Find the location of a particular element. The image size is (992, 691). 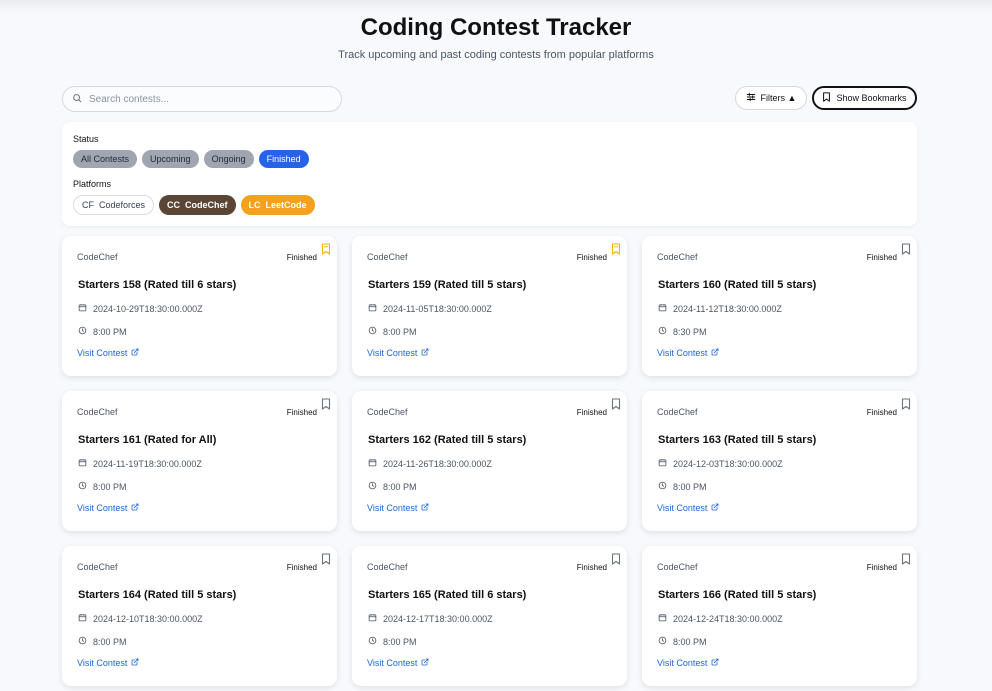

show-bookmarks-button: Show Bookmarks is located at coordinates (864, 98).